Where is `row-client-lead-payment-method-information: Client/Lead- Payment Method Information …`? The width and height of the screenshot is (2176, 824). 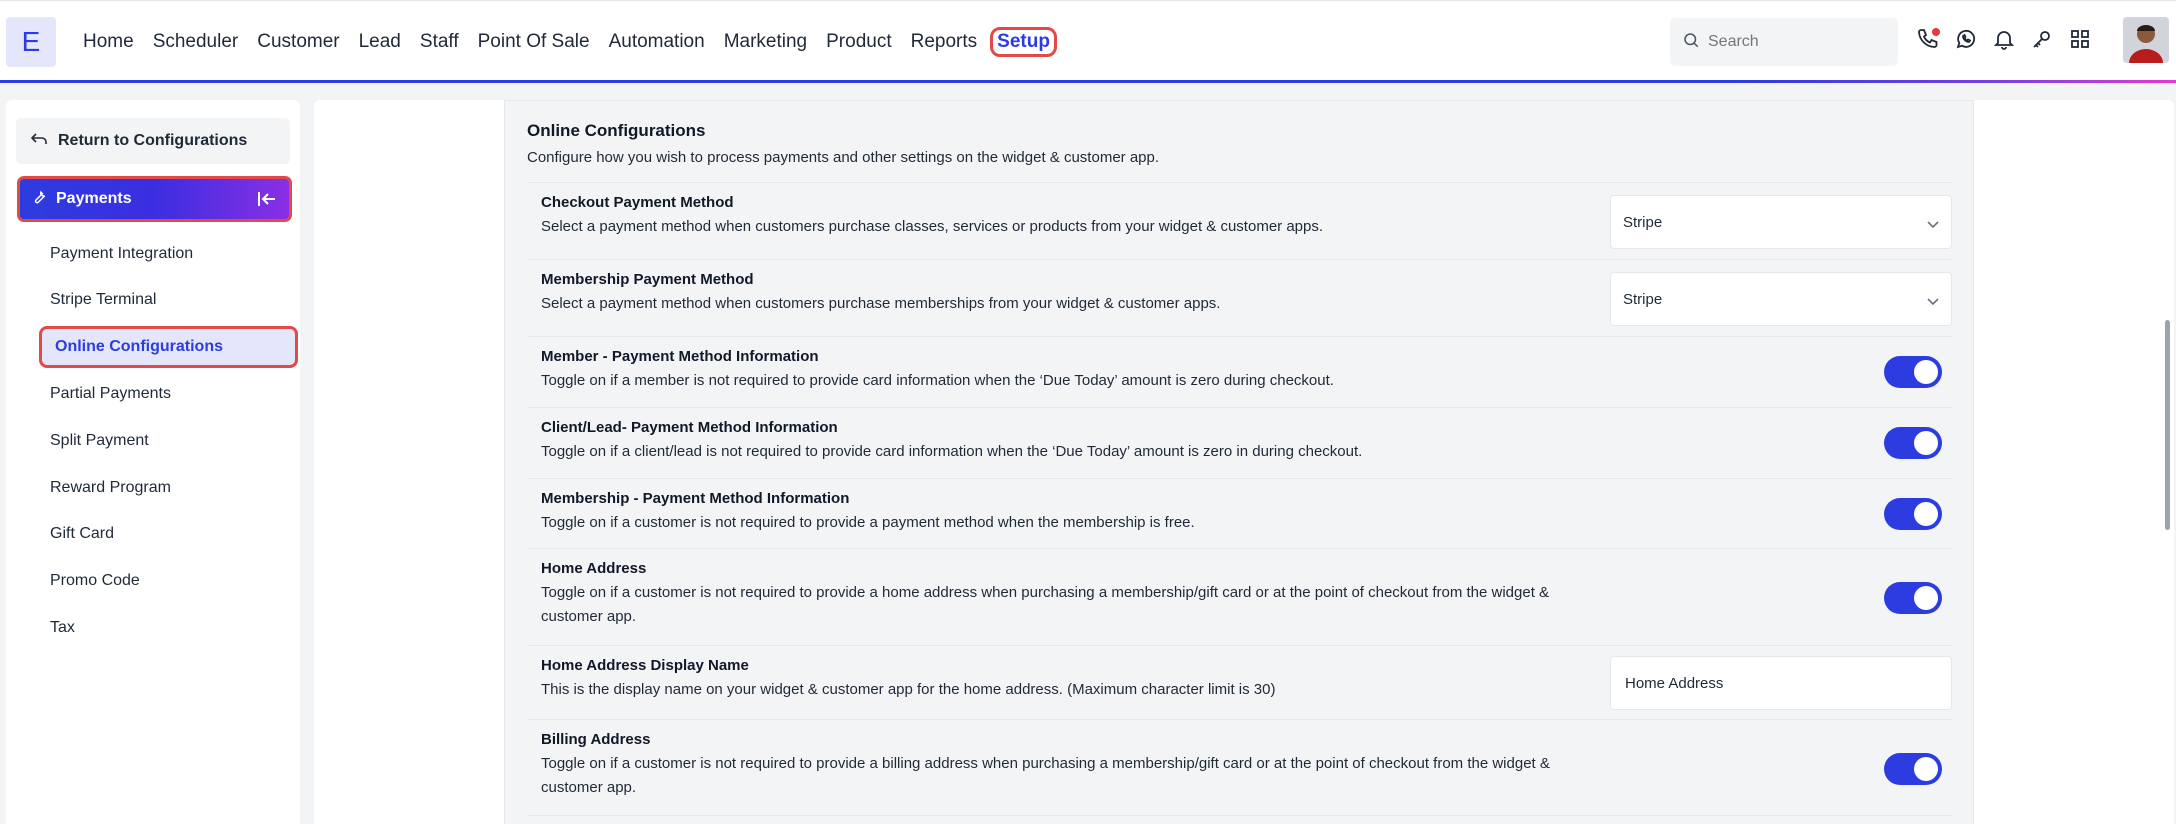
row-client-lead-payment-method-information: Client/Lead- Payment Method Information … is located at coordinates (1239, 442).